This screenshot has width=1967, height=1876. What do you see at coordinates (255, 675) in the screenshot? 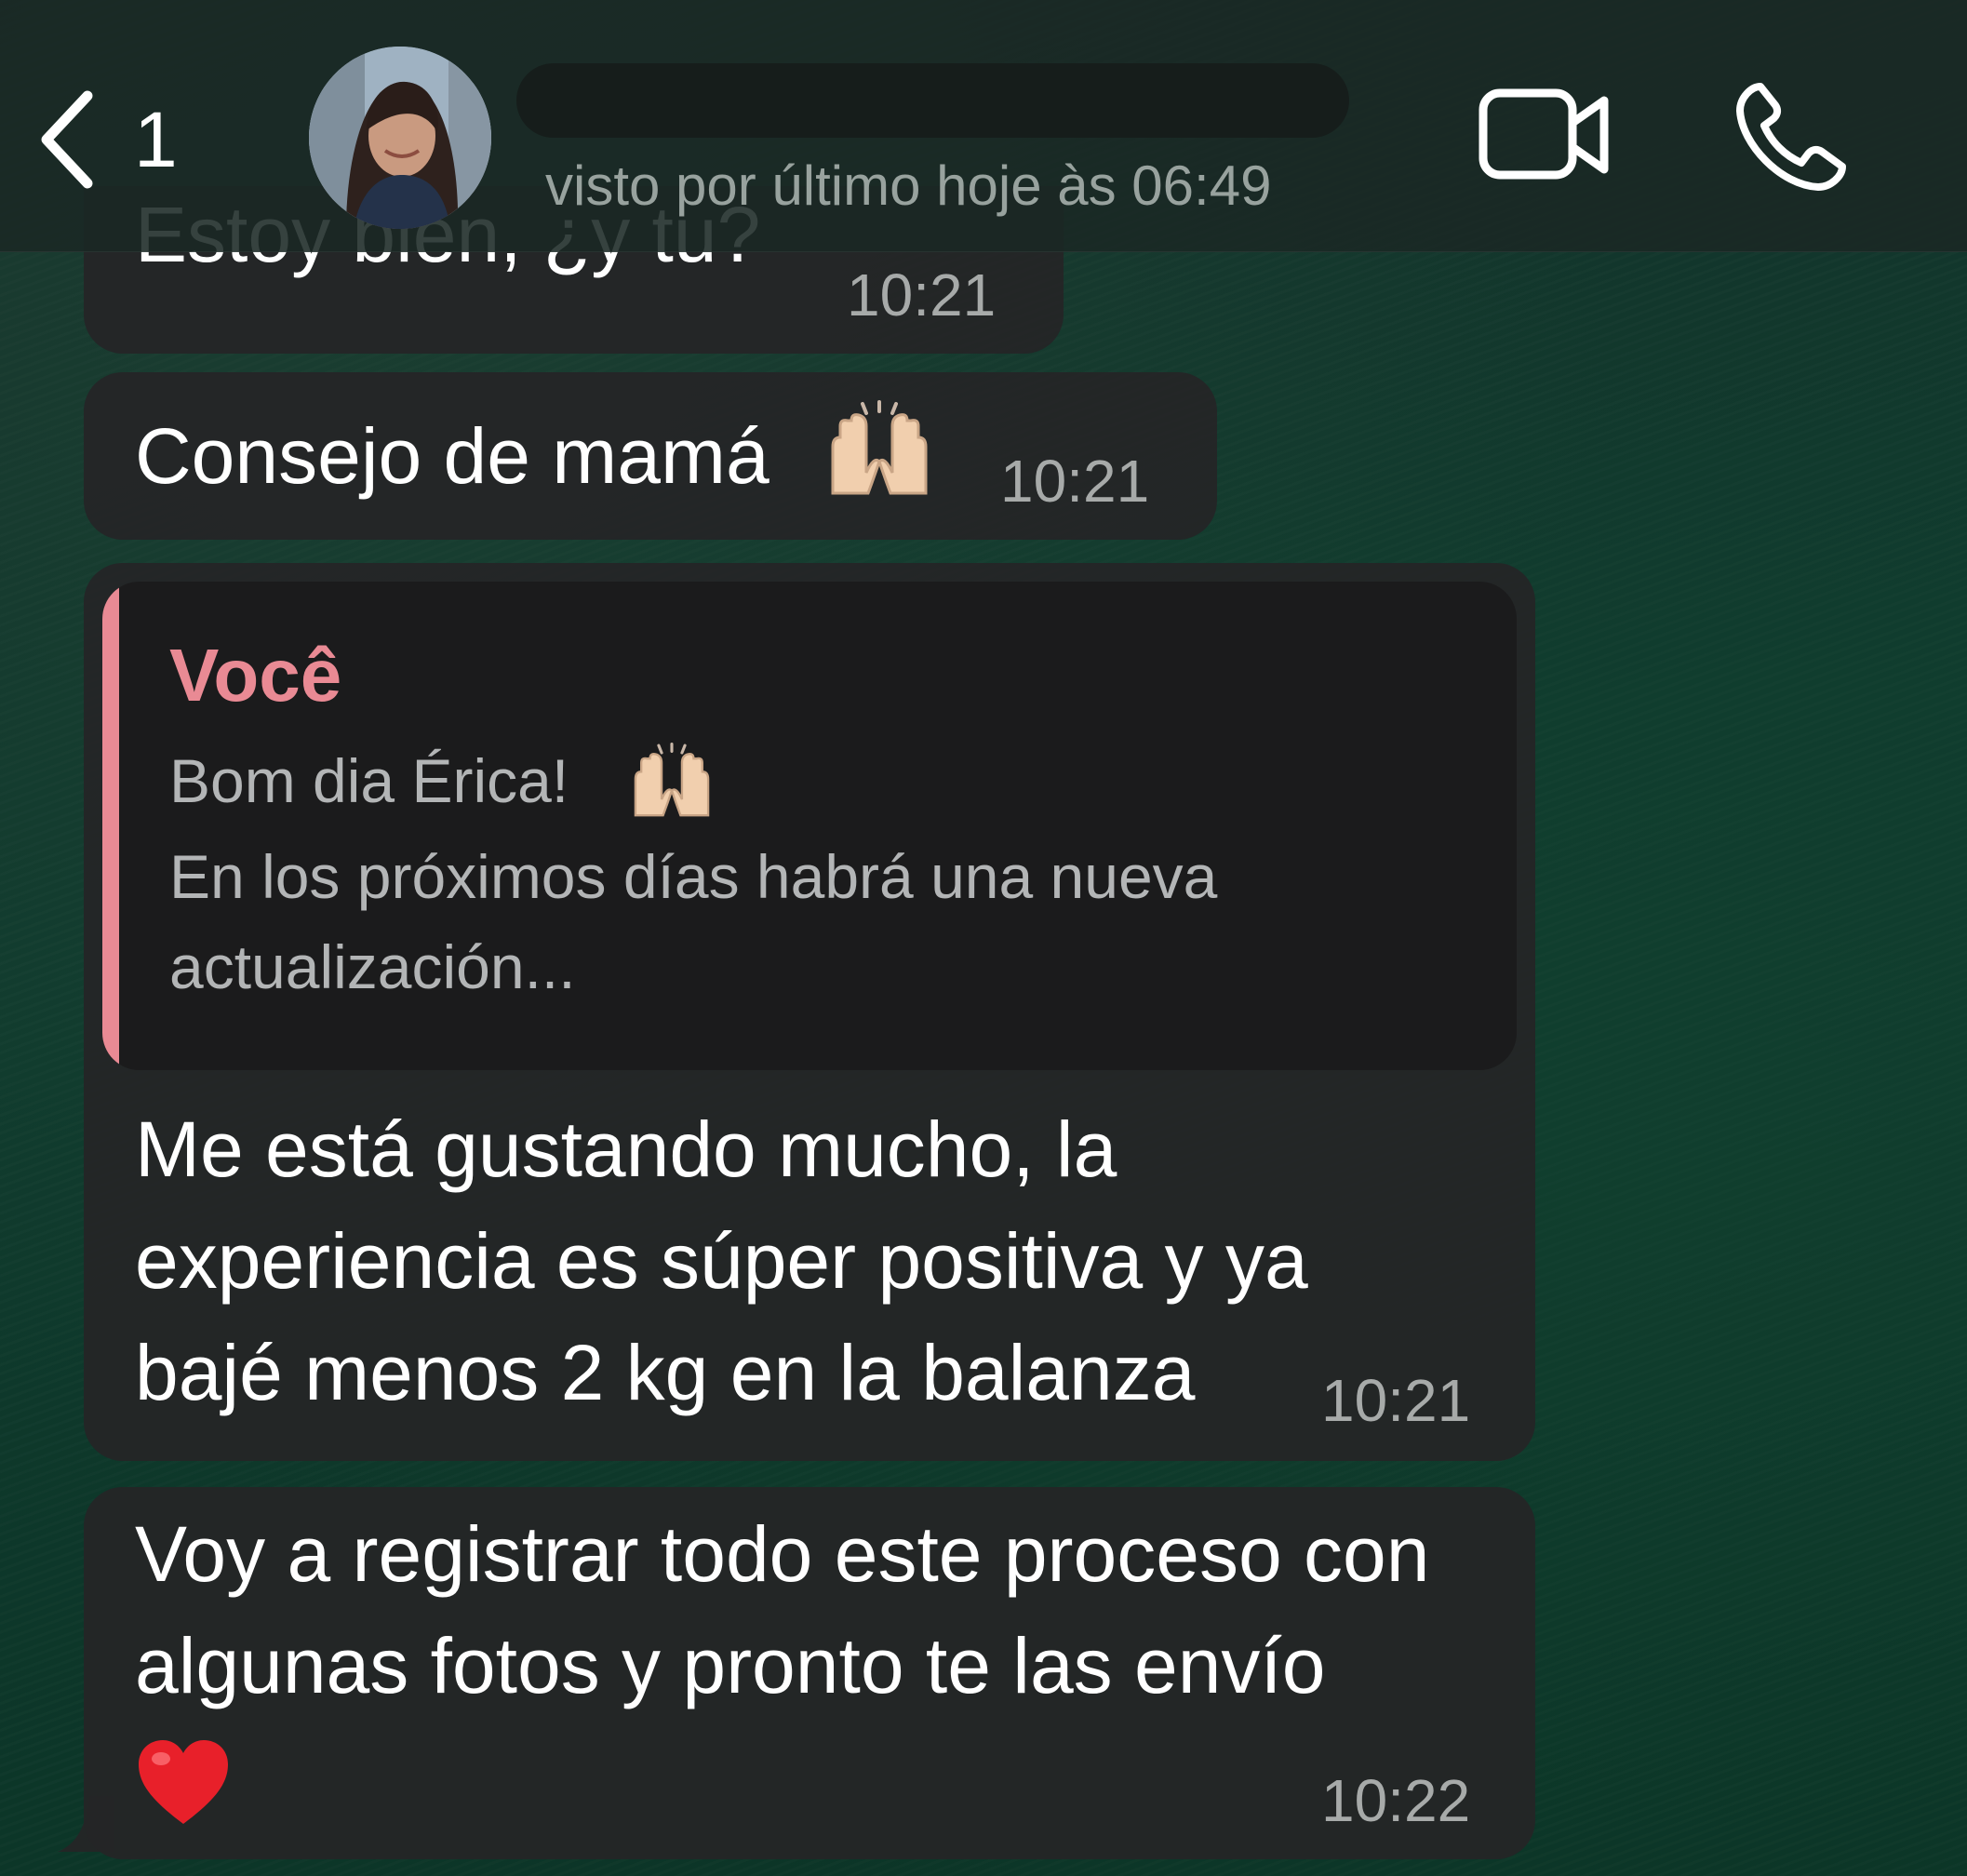
I see `reply-author: Você` at bounding box center [255, 675].